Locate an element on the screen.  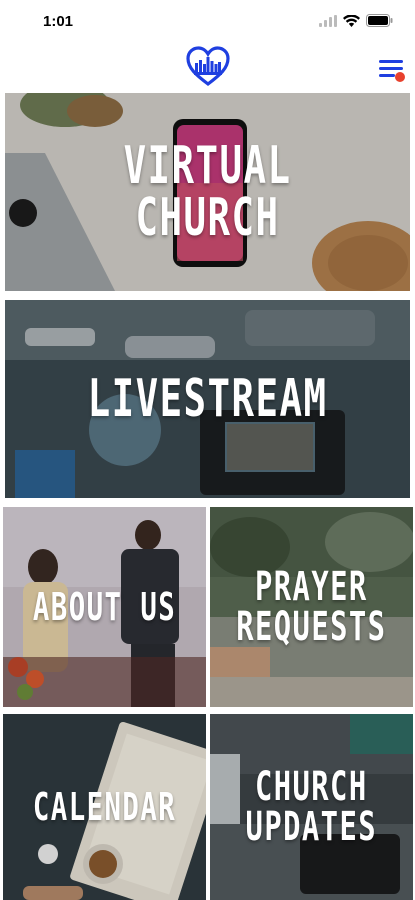
about-us-label: ABOUT US is located at coordinates (104, 607).